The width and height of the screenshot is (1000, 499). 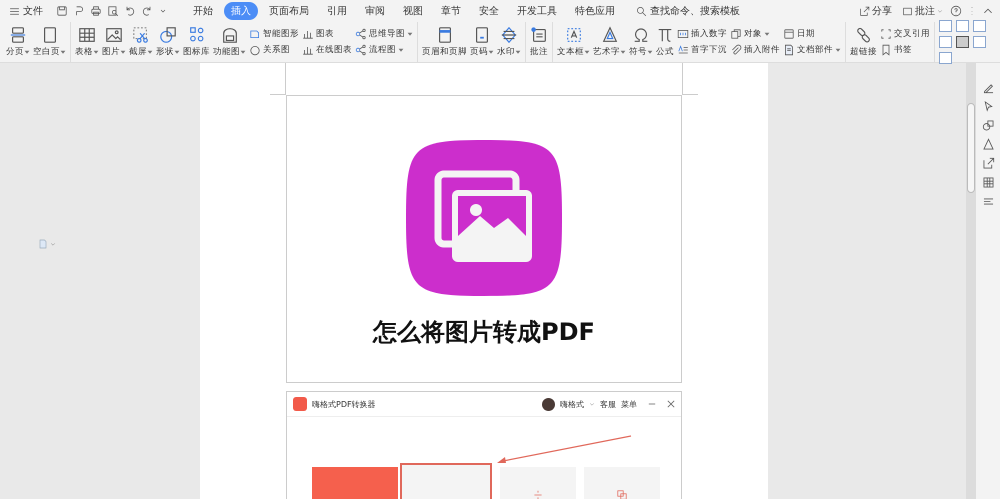 What do you see at coordinates (573, 42) in the screenshot?
I see `ribbon-button: 文本框` at bounding box center [573, 42].